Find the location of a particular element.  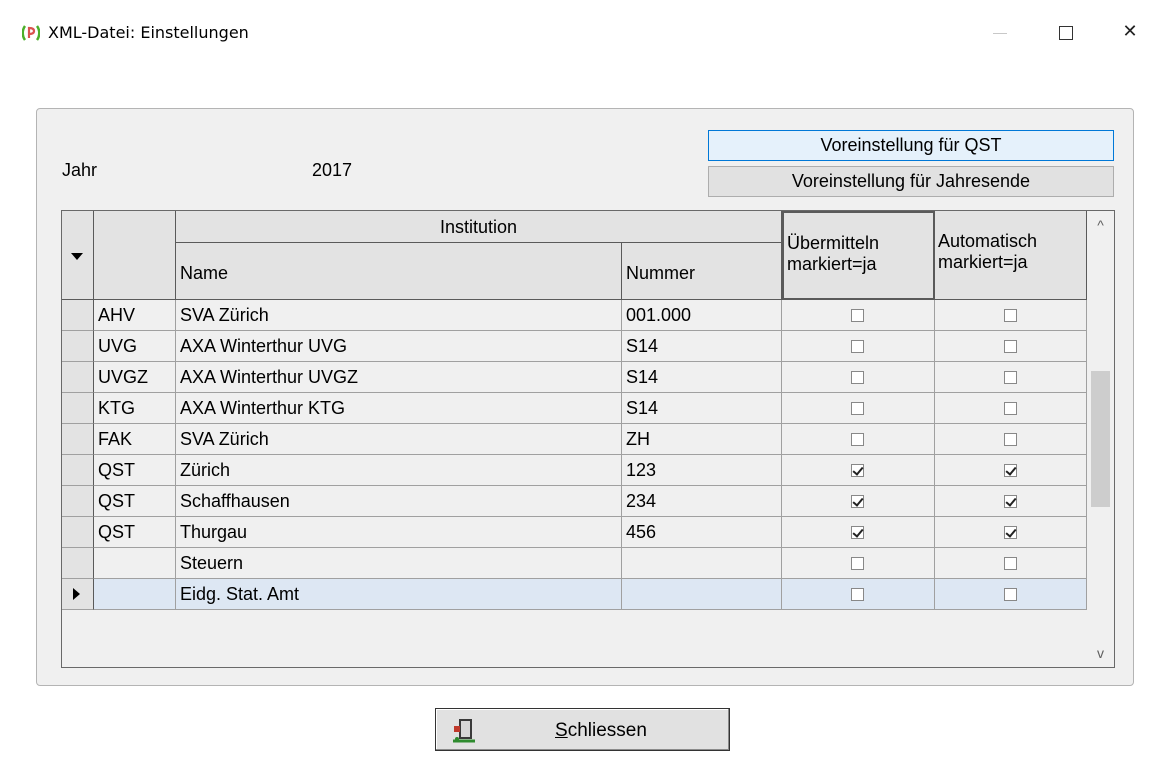

name-cell: AXA Winterthur UVGZ is located at coordinates (399, 377).